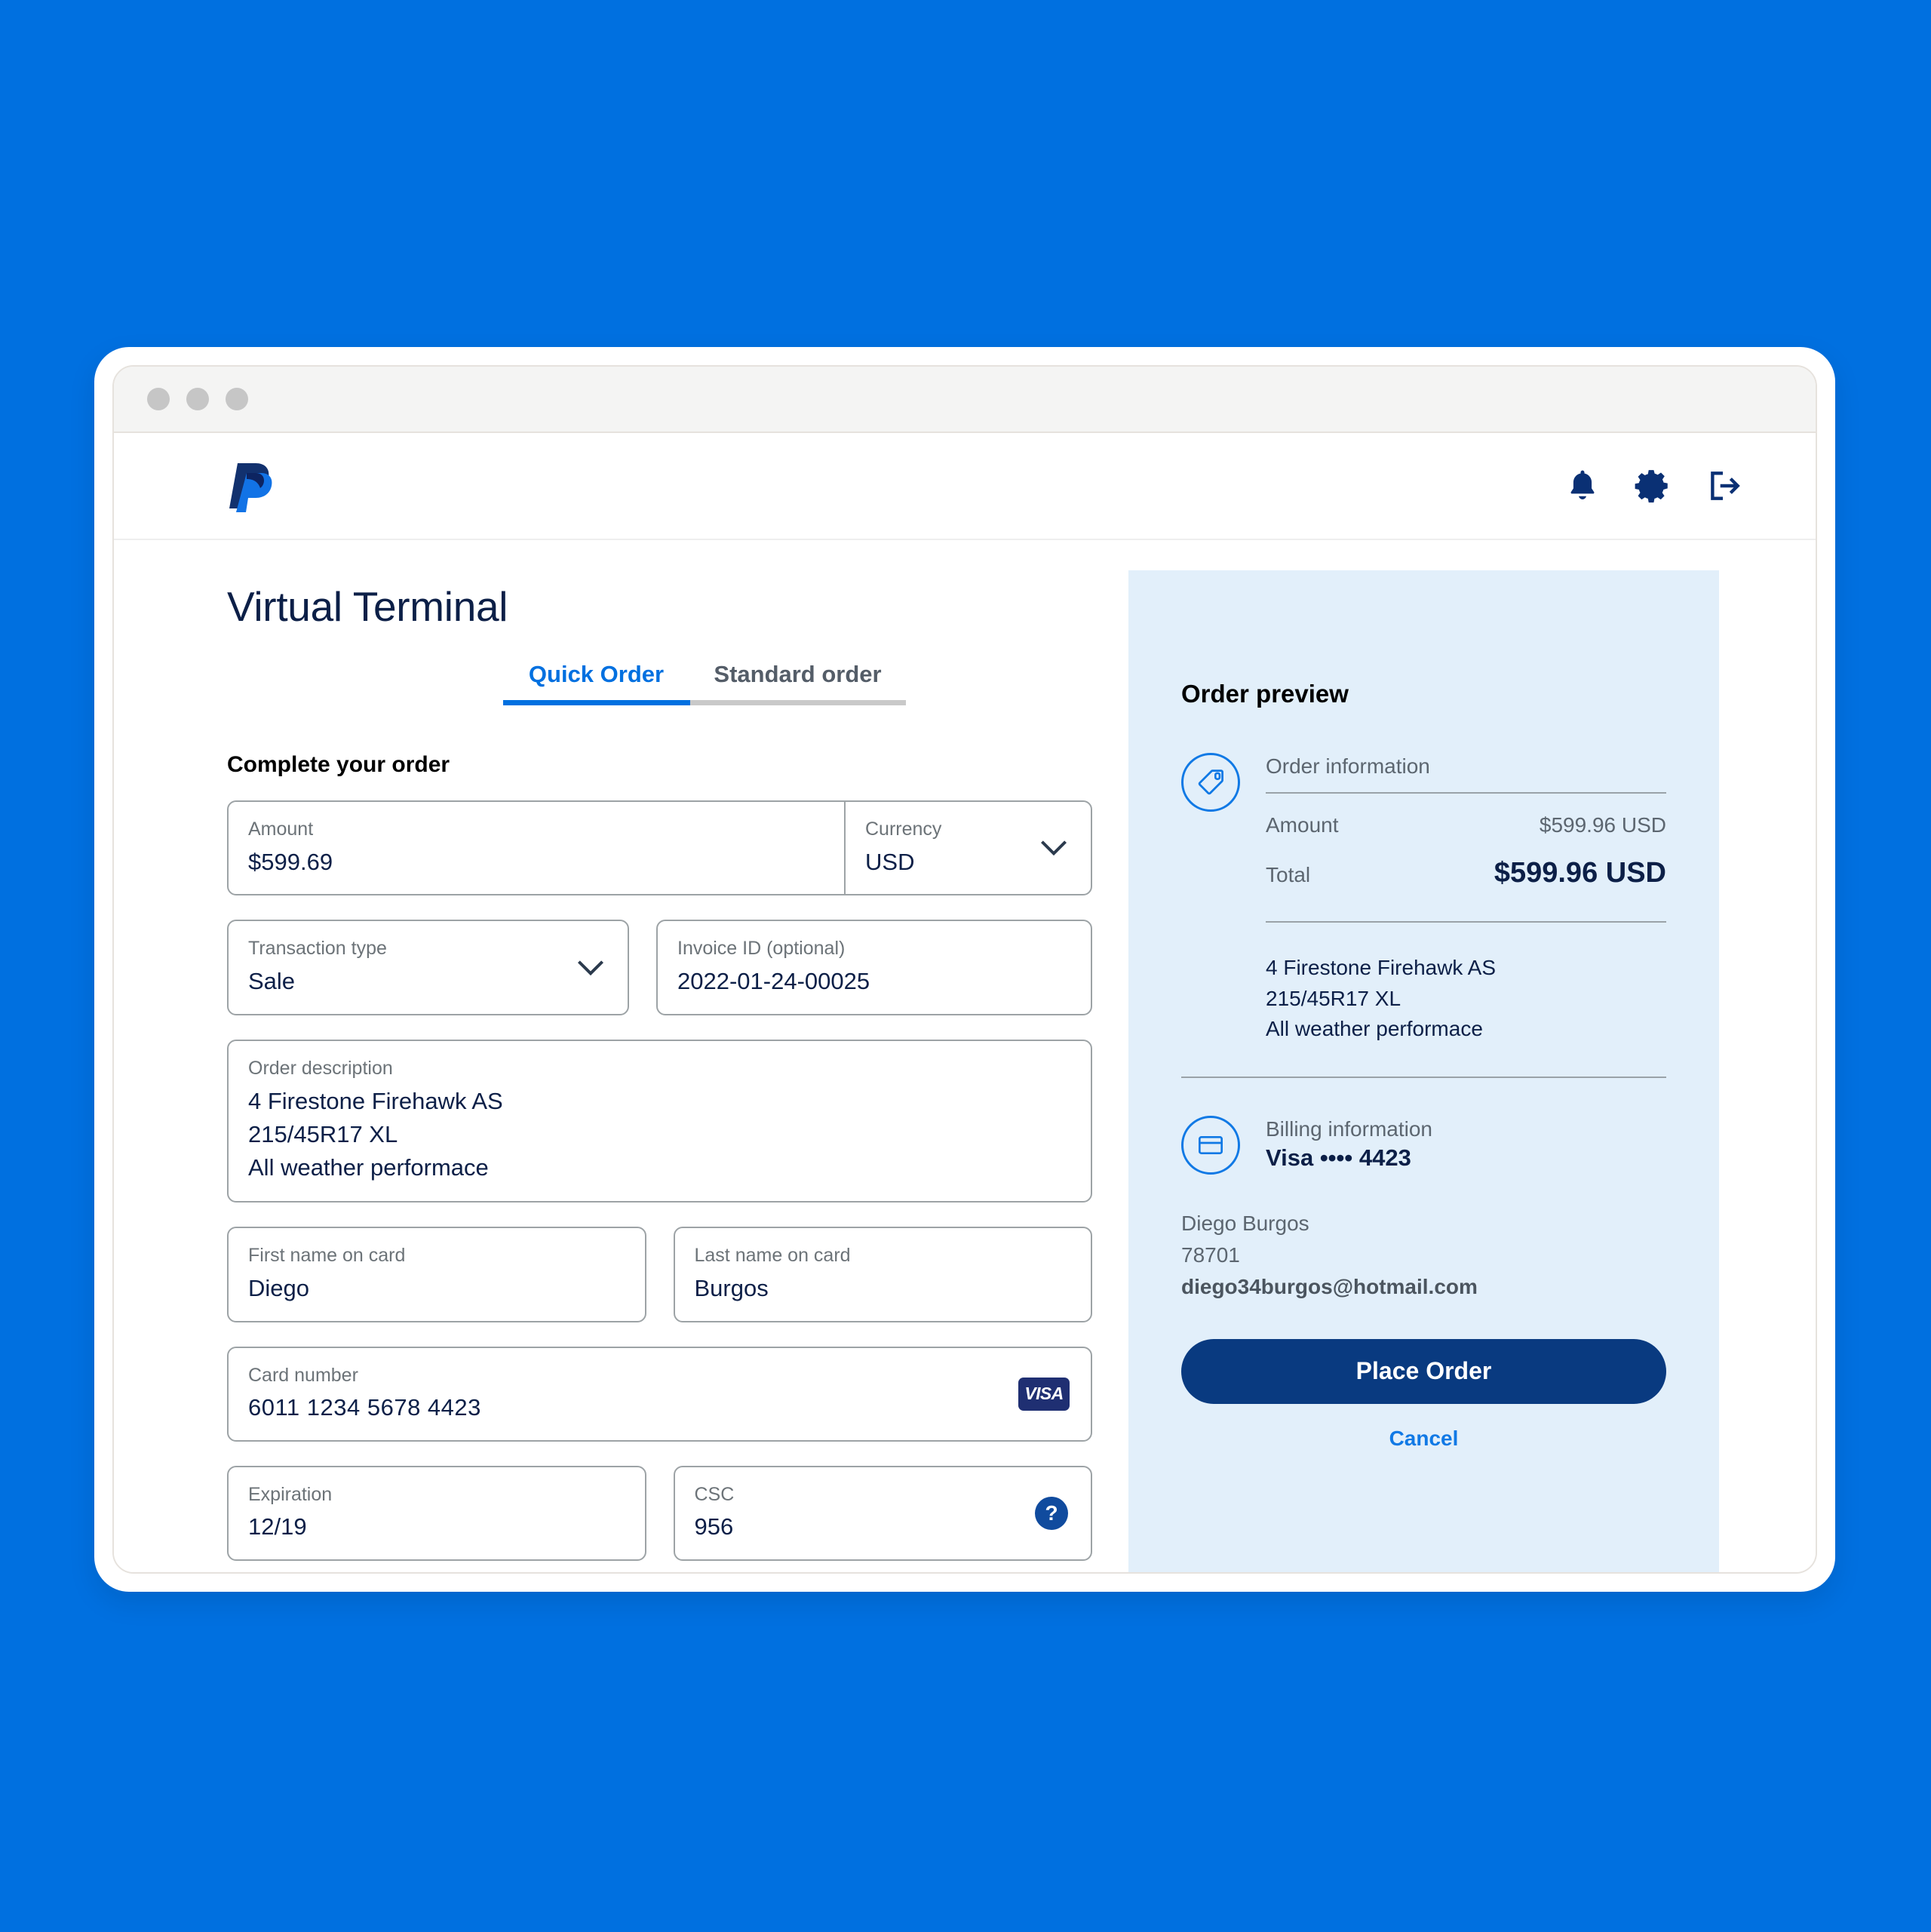  Describe the element at coordinates (290, 1494) in the screenshot. I see `expiration-label: Expiration` at that location.